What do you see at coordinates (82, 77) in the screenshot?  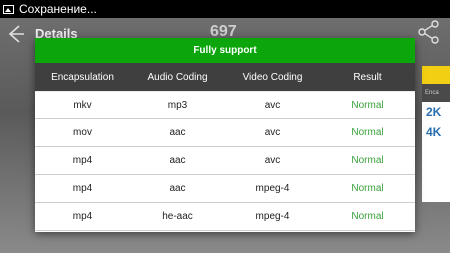 I see `column-header-encapsulation: Encapsulation` at bounding box center [82, 77].